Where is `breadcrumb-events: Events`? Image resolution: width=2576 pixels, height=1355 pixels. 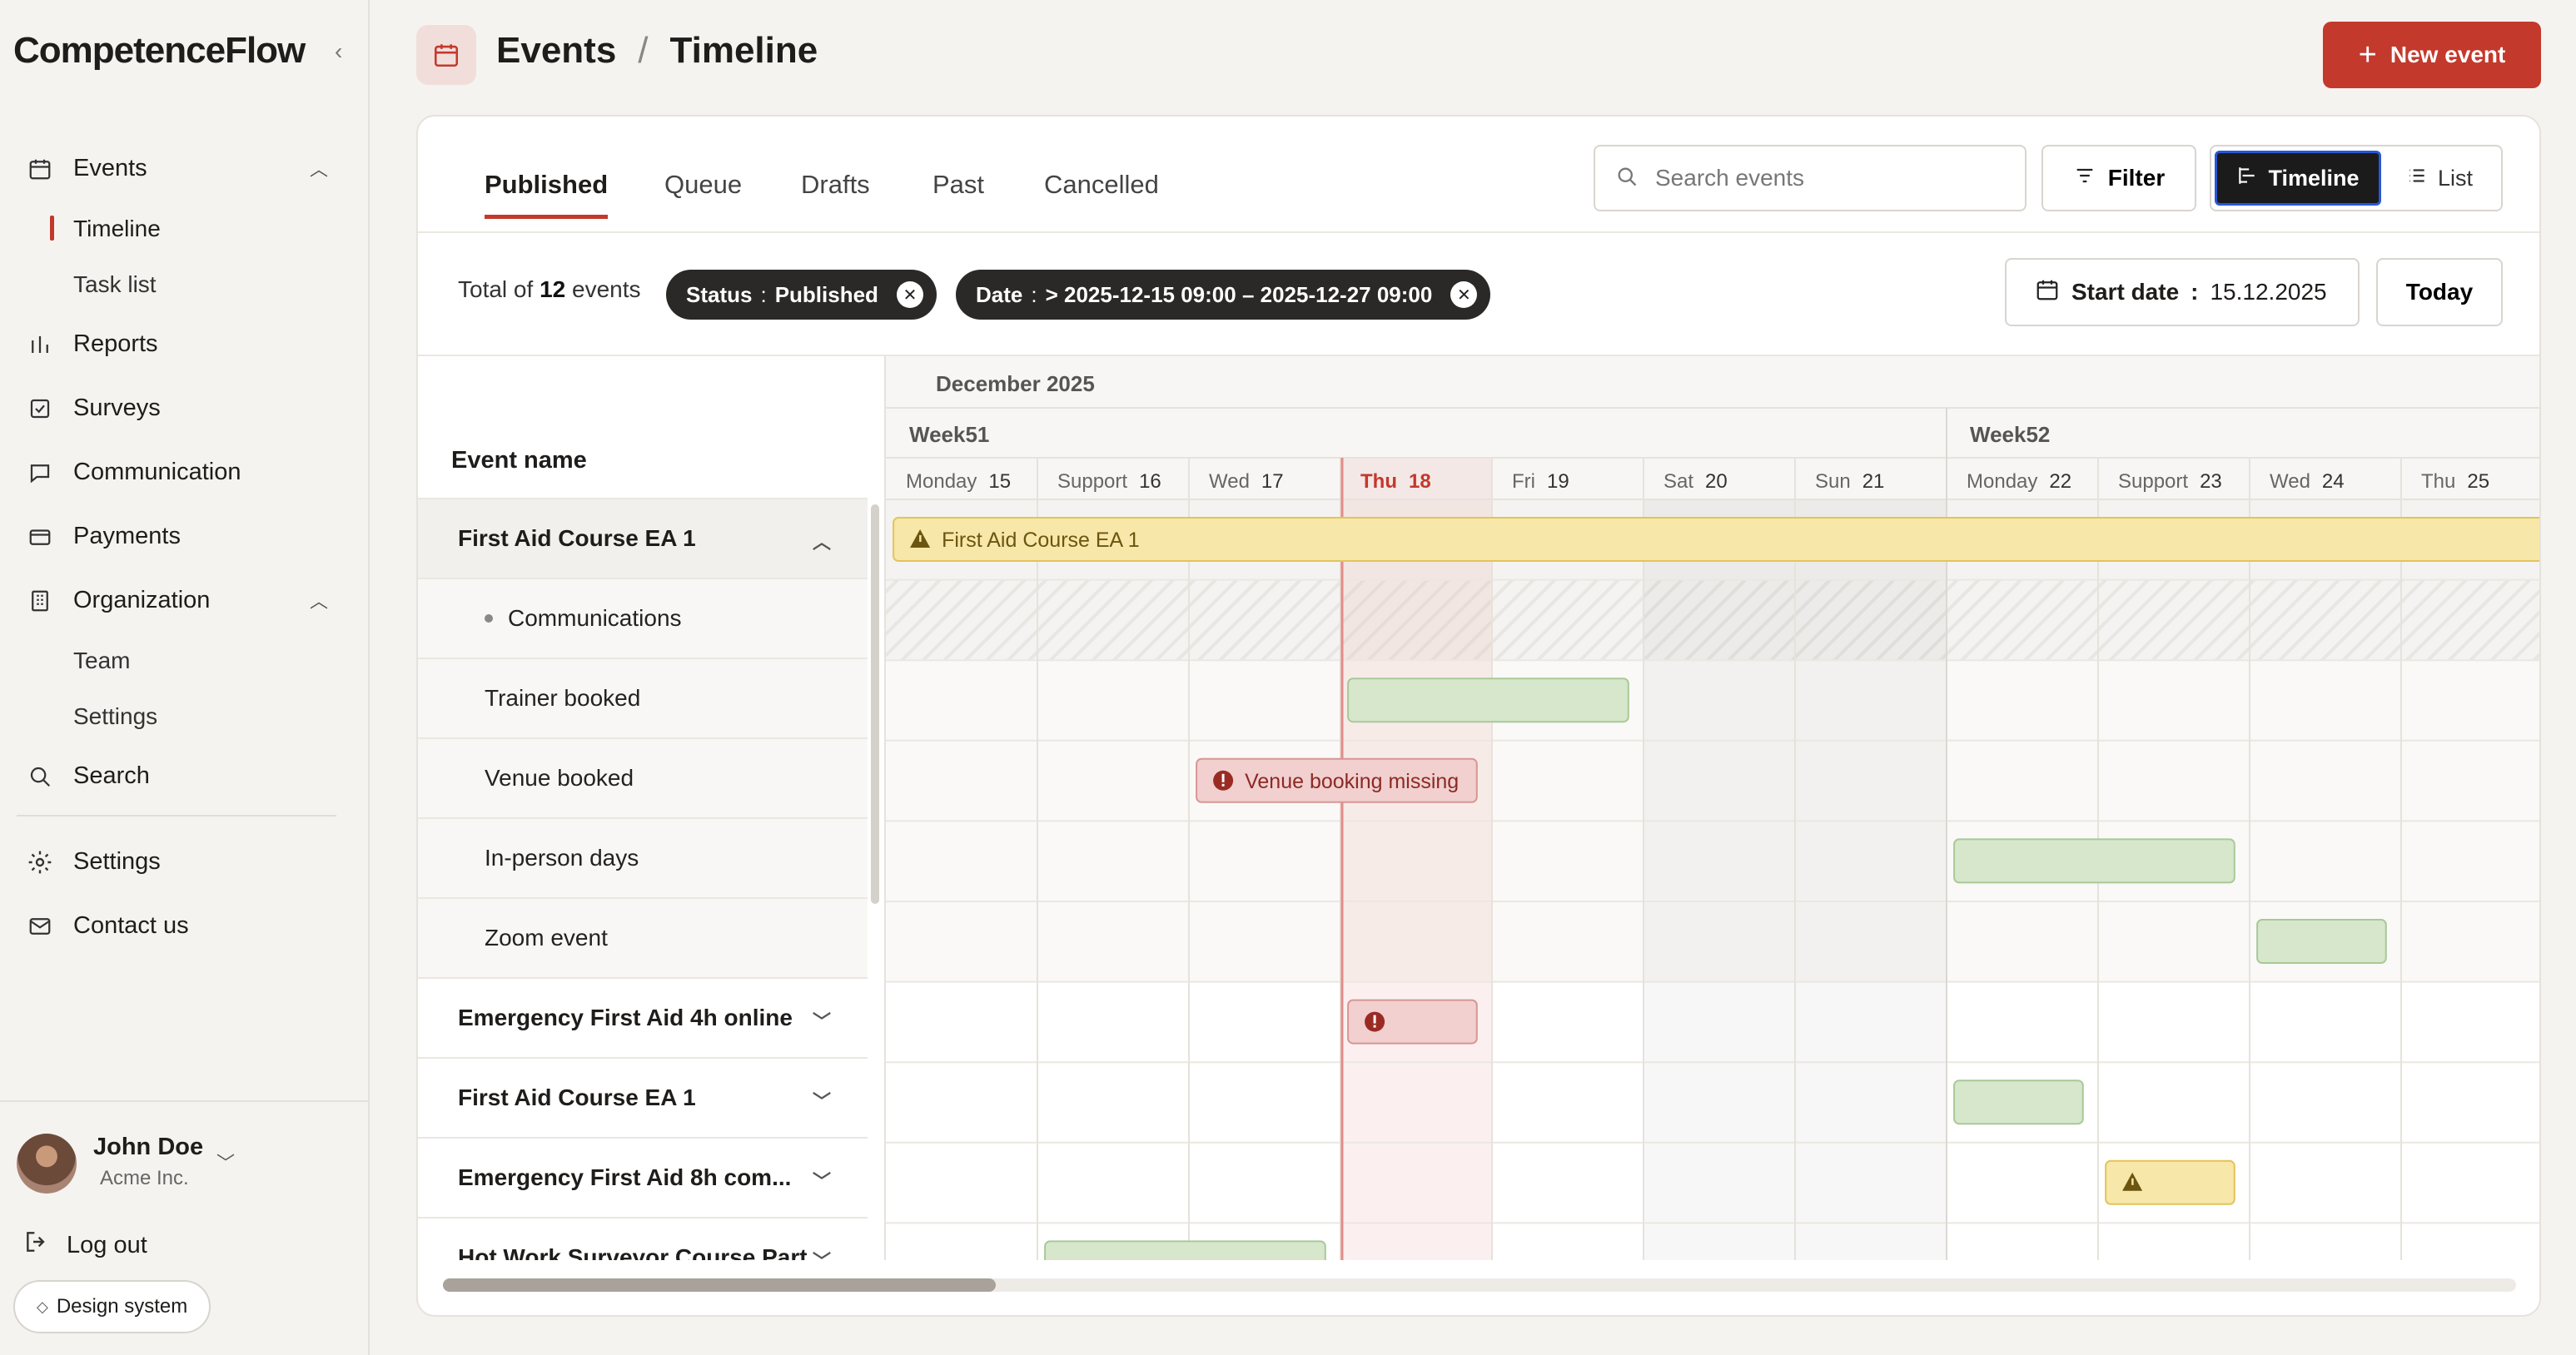 breadcrumb-events: Events is located at coordinates (556, 51).